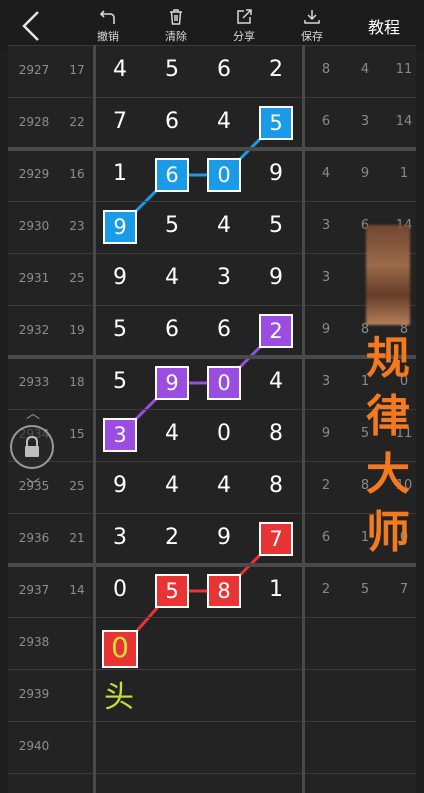 Image resolution: width=424 pixels, height=793 pixels. Describe the element at coordinates (120, 537) in the screenshot. I see `digit-cell: 3` at that location.